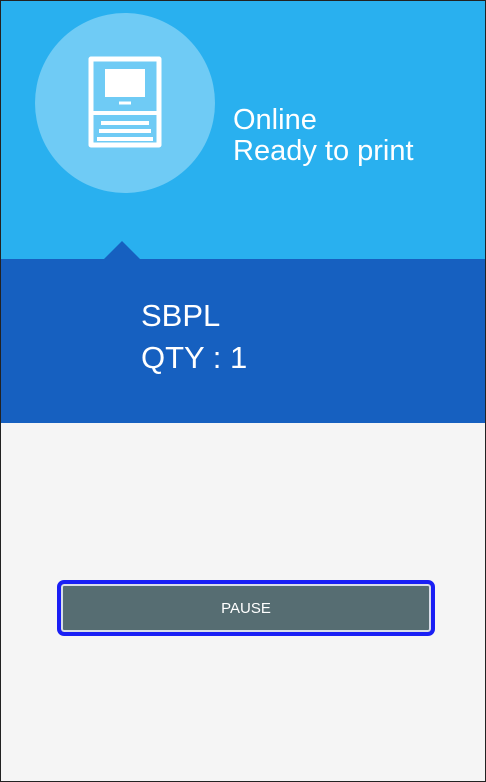 This screenshot has height=782, width=486. I want to click on job-text: SBPL QTY : 1, so click(194, 337).